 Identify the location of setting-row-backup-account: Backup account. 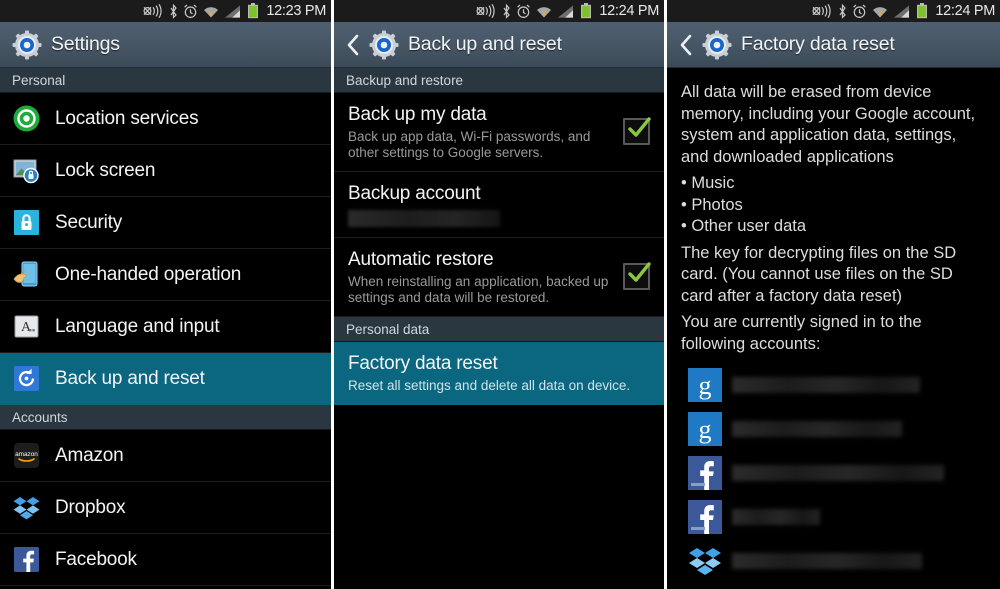
(499, 205).